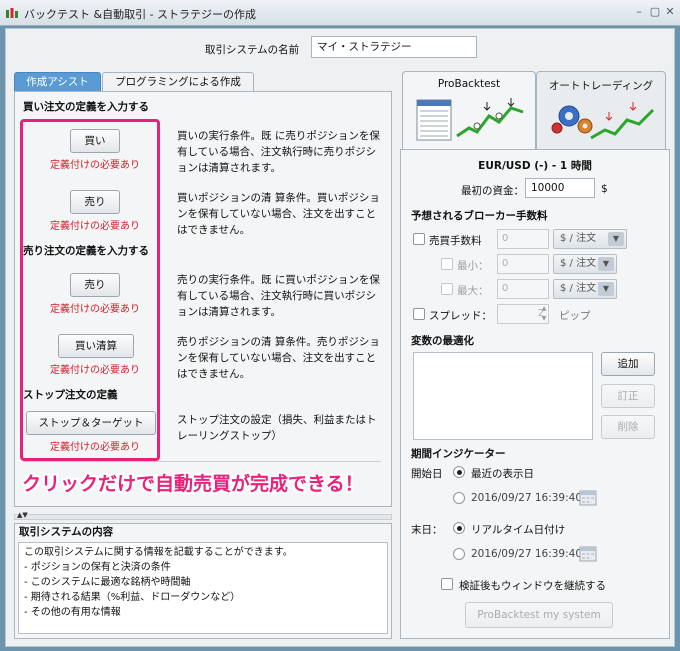  Describe the element at coordinates (427, 474) in the screenshot. I see `start-date-label: 開始日` at that location.